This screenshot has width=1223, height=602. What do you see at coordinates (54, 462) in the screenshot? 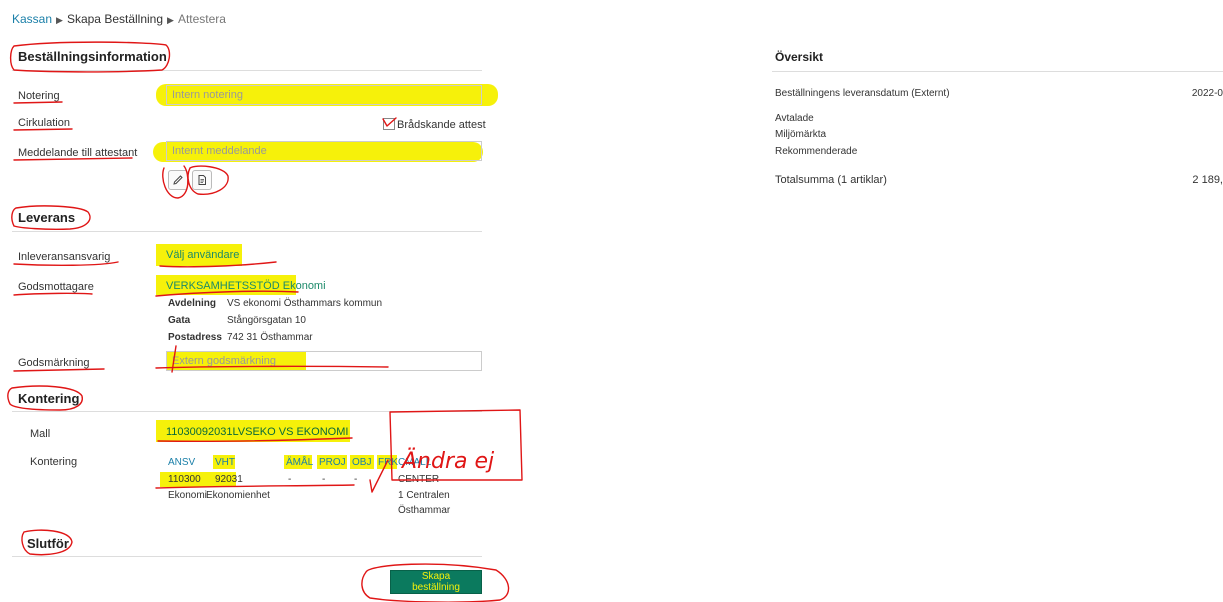
I see `coding-label: Kontering` at bounding box center [54, 462].